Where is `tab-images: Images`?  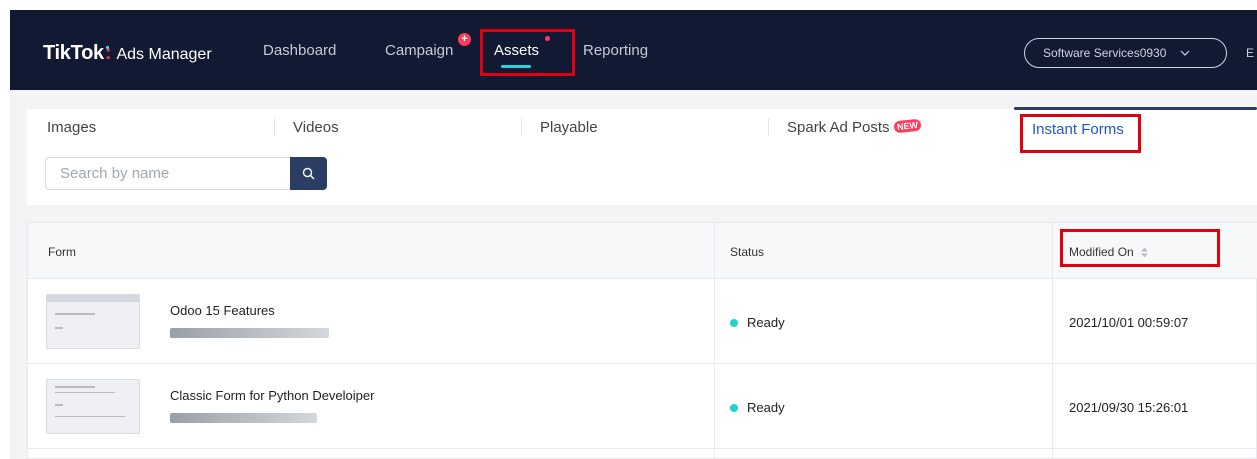 tab-images: Images is located at coordinates (71, 127).